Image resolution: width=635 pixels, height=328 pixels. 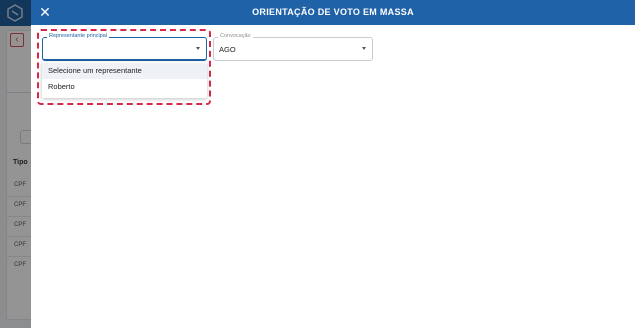 I want to click on representative-label: Representante principal, so click(x=78, y=36).